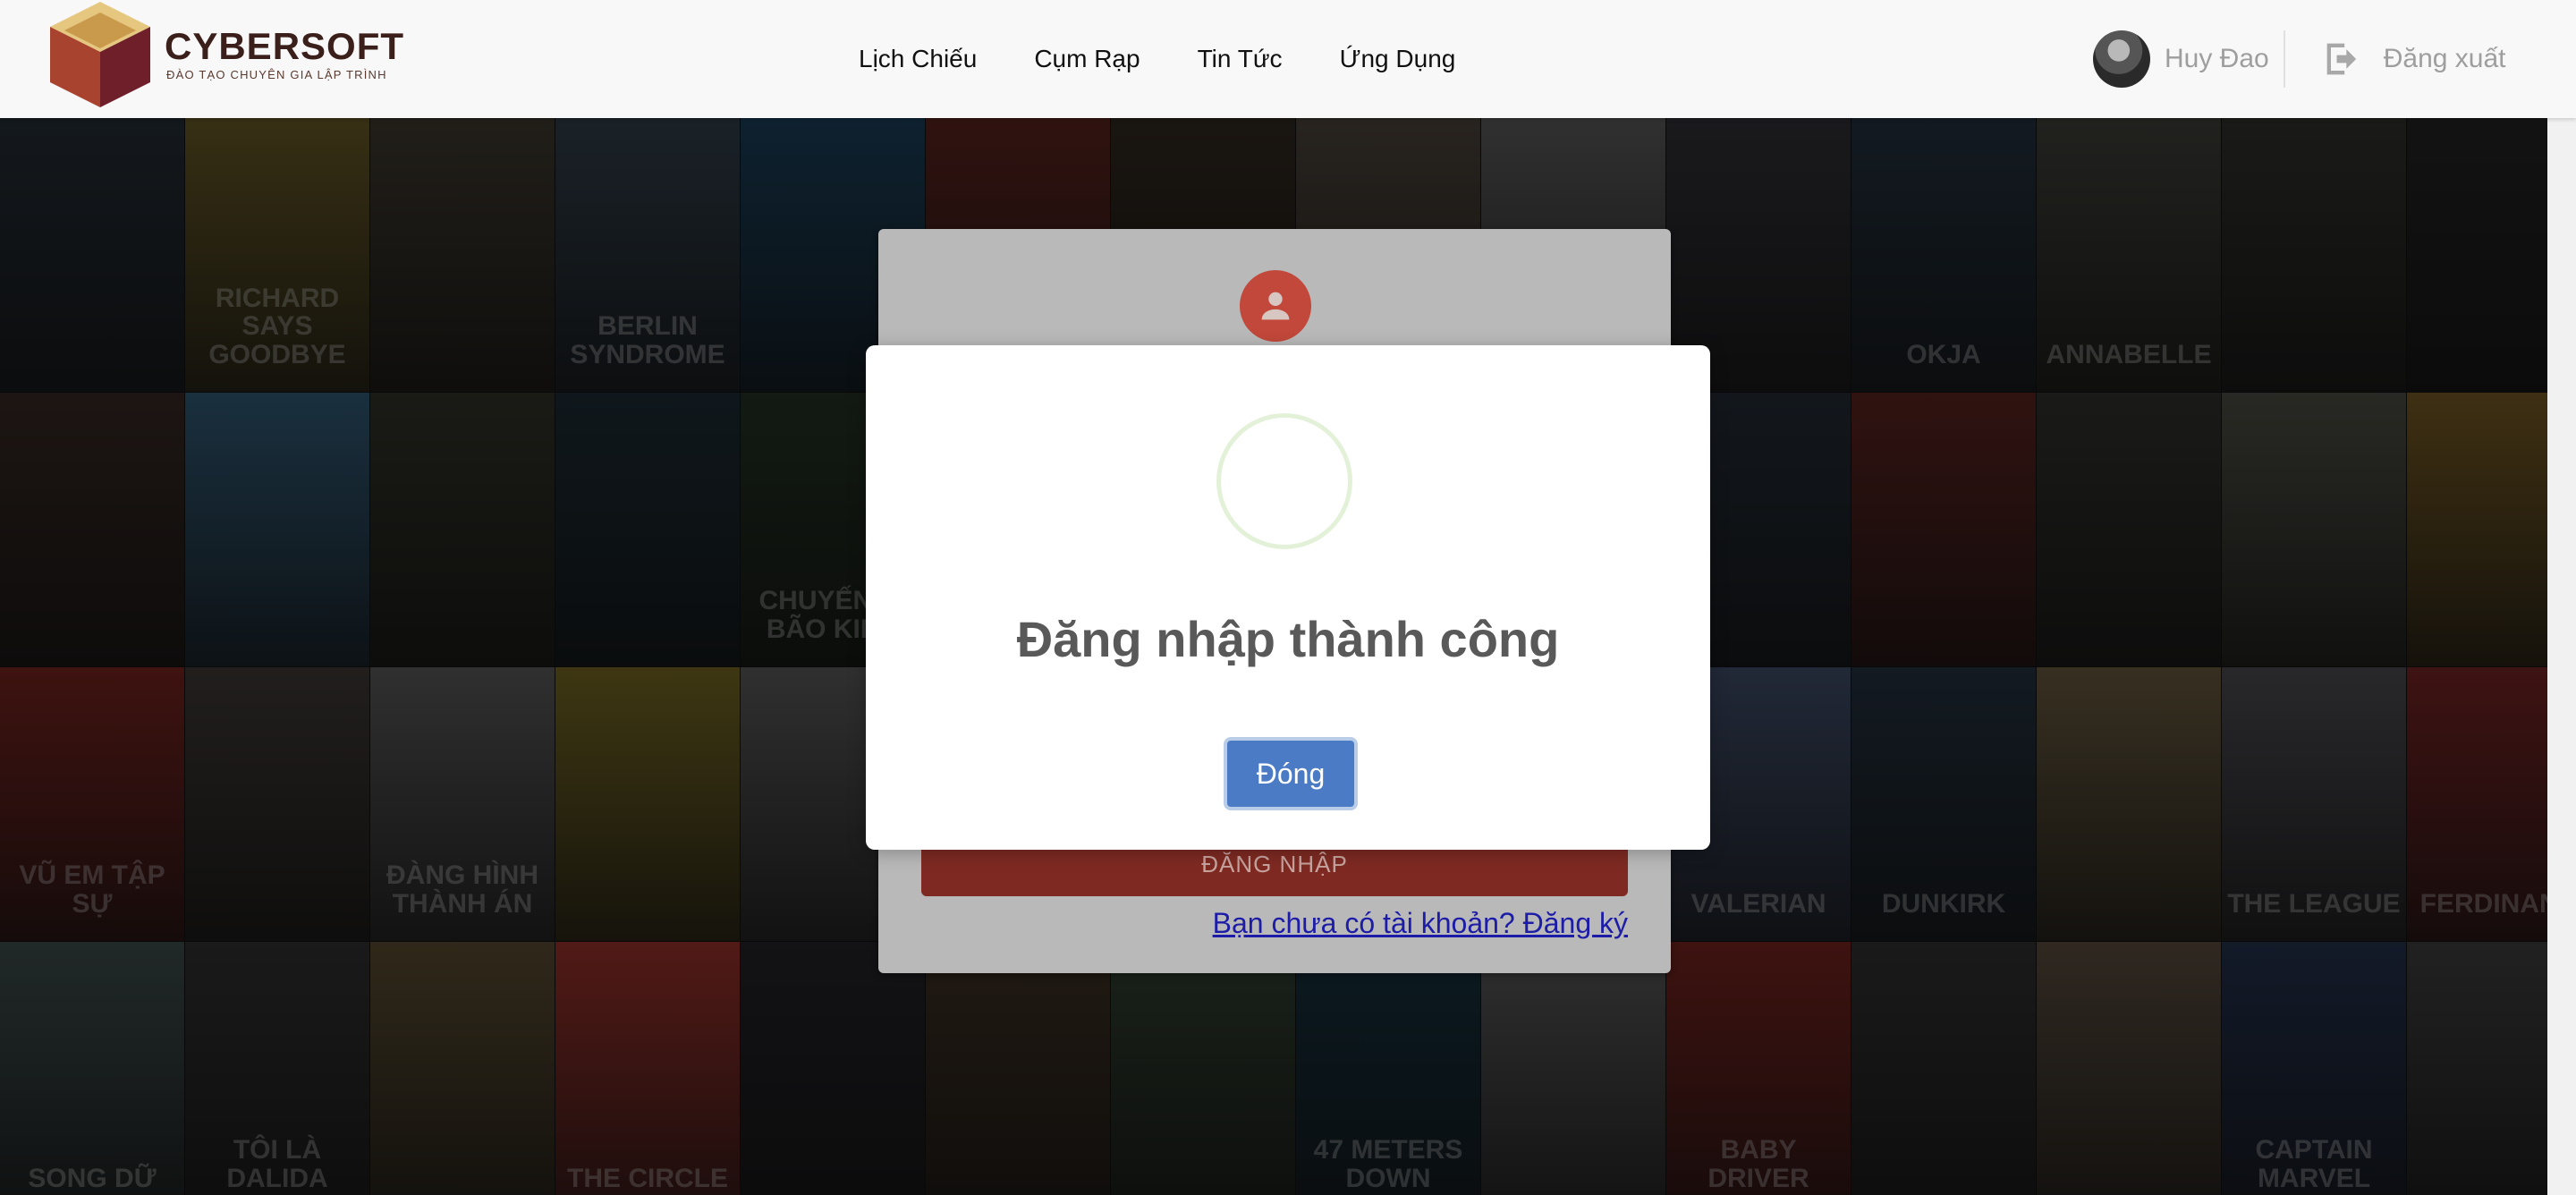 The height and width of the screenshot is (1195, 2576). I want to click on dialog-close-button: Đóng, so click(1291, 773).